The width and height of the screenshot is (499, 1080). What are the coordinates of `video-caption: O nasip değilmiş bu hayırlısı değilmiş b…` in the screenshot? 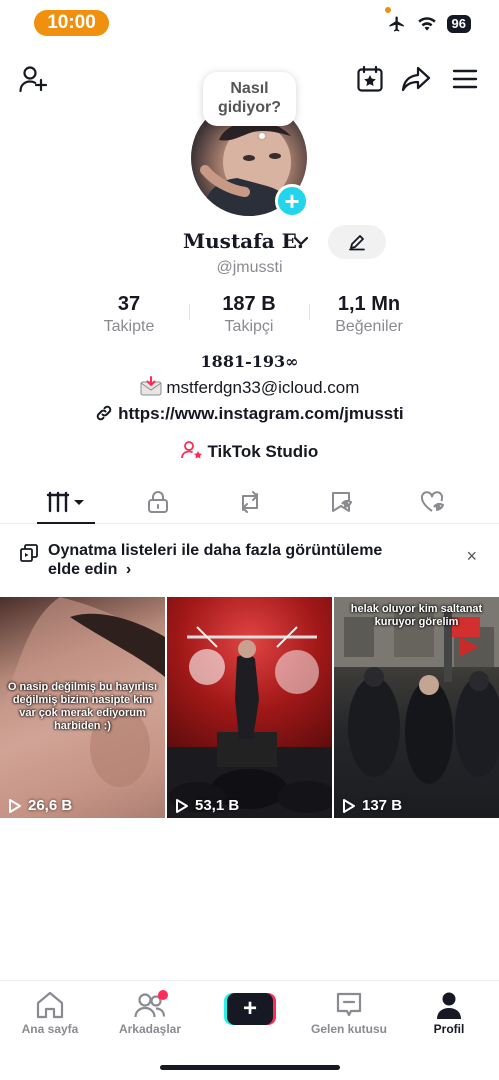 It's located at (82, 706).